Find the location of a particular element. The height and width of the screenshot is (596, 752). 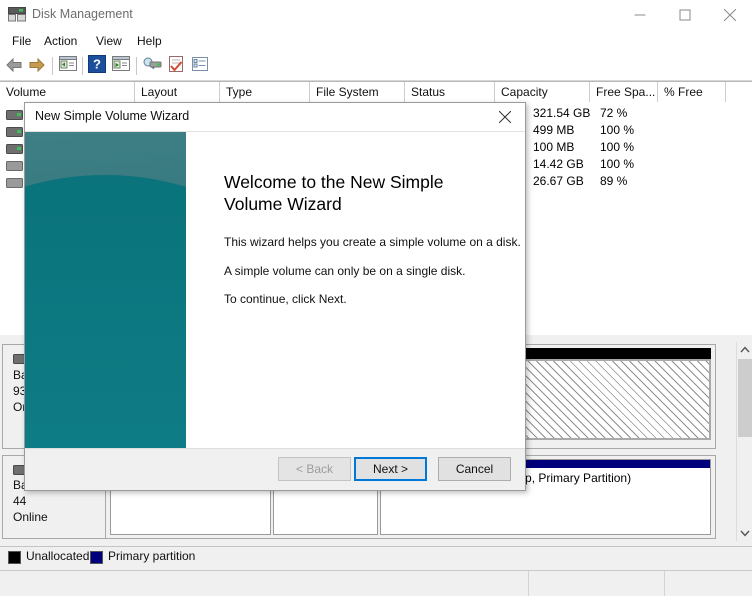

maximize-button is located at coordinates (684, 15).